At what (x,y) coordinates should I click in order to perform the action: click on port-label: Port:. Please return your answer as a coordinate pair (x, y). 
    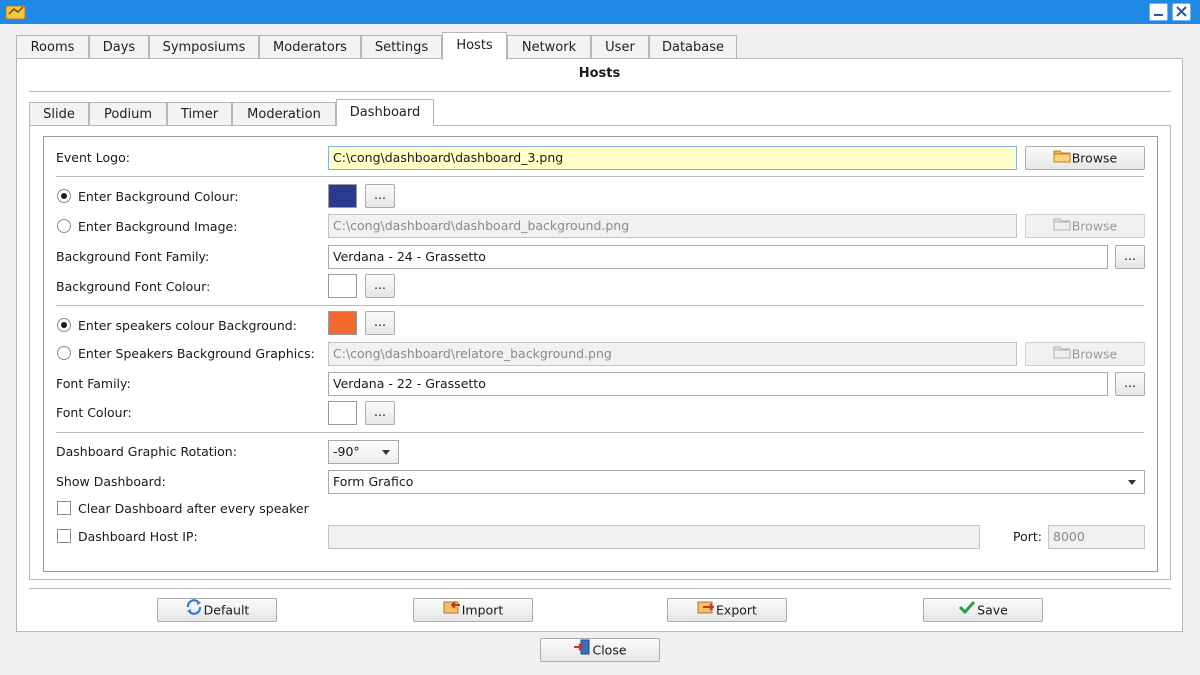
    Looking at the image, I should click on (1027, 536).